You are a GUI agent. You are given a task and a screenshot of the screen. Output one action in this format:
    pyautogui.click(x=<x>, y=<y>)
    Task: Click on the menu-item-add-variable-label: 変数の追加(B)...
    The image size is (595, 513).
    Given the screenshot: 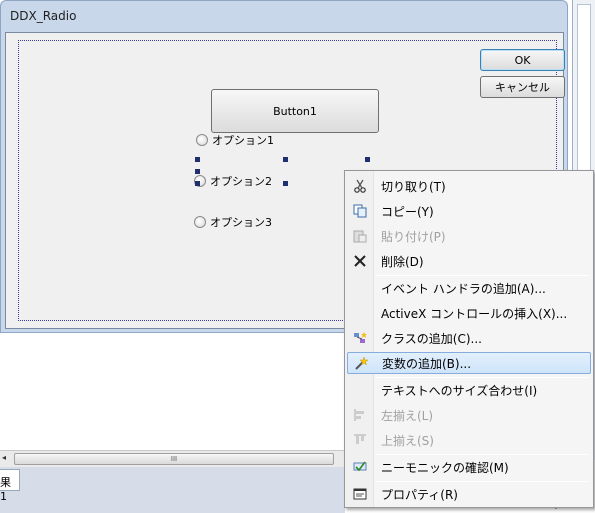 What is the action you would take?
    pyautogui.click(x=427, y=363)
    